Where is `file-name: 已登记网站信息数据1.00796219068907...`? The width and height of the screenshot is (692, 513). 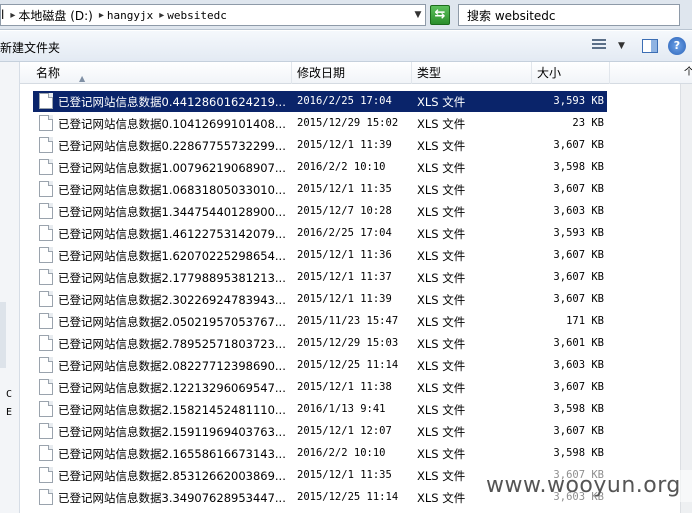
file-name: 已登记网站信息数据1.00796219068907... is located at coordinates (172, 168).